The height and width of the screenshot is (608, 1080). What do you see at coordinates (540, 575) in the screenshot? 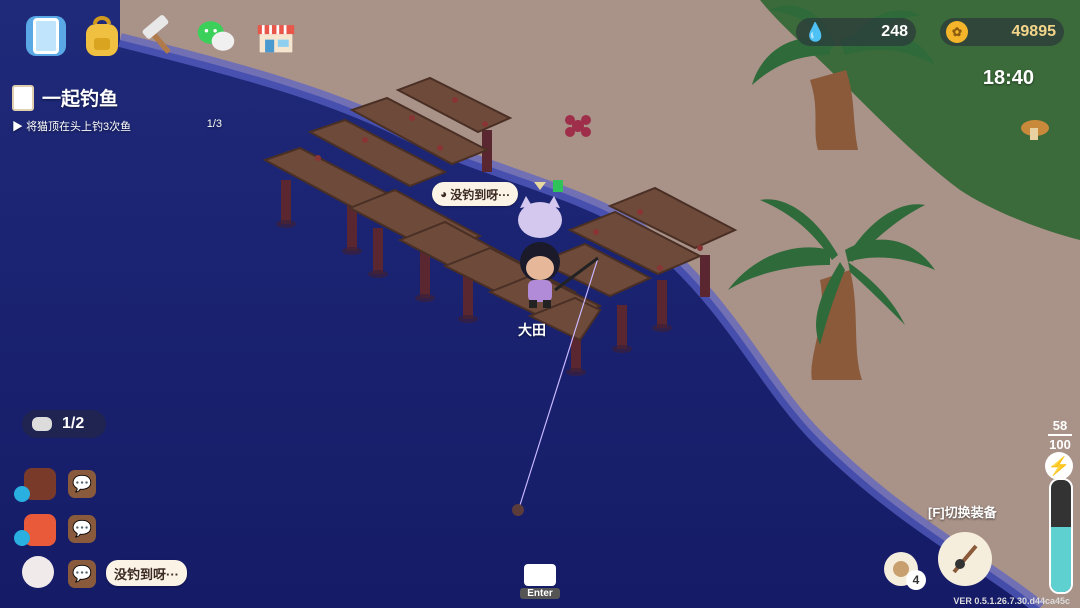
I see `keyboard-icon` at bounding box center [540, 575].